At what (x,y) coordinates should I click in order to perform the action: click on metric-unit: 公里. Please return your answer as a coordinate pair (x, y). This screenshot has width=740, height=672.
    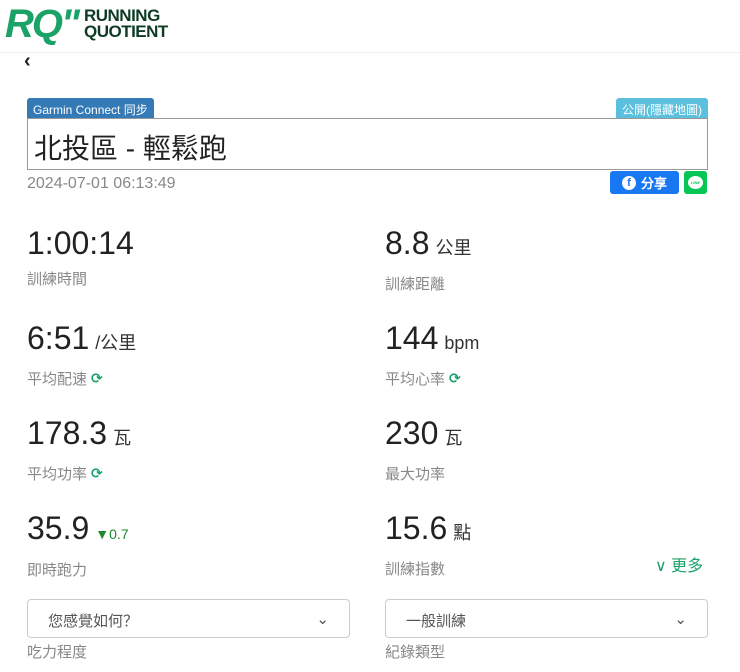
    Looking at the image, I should click on (453, 248).